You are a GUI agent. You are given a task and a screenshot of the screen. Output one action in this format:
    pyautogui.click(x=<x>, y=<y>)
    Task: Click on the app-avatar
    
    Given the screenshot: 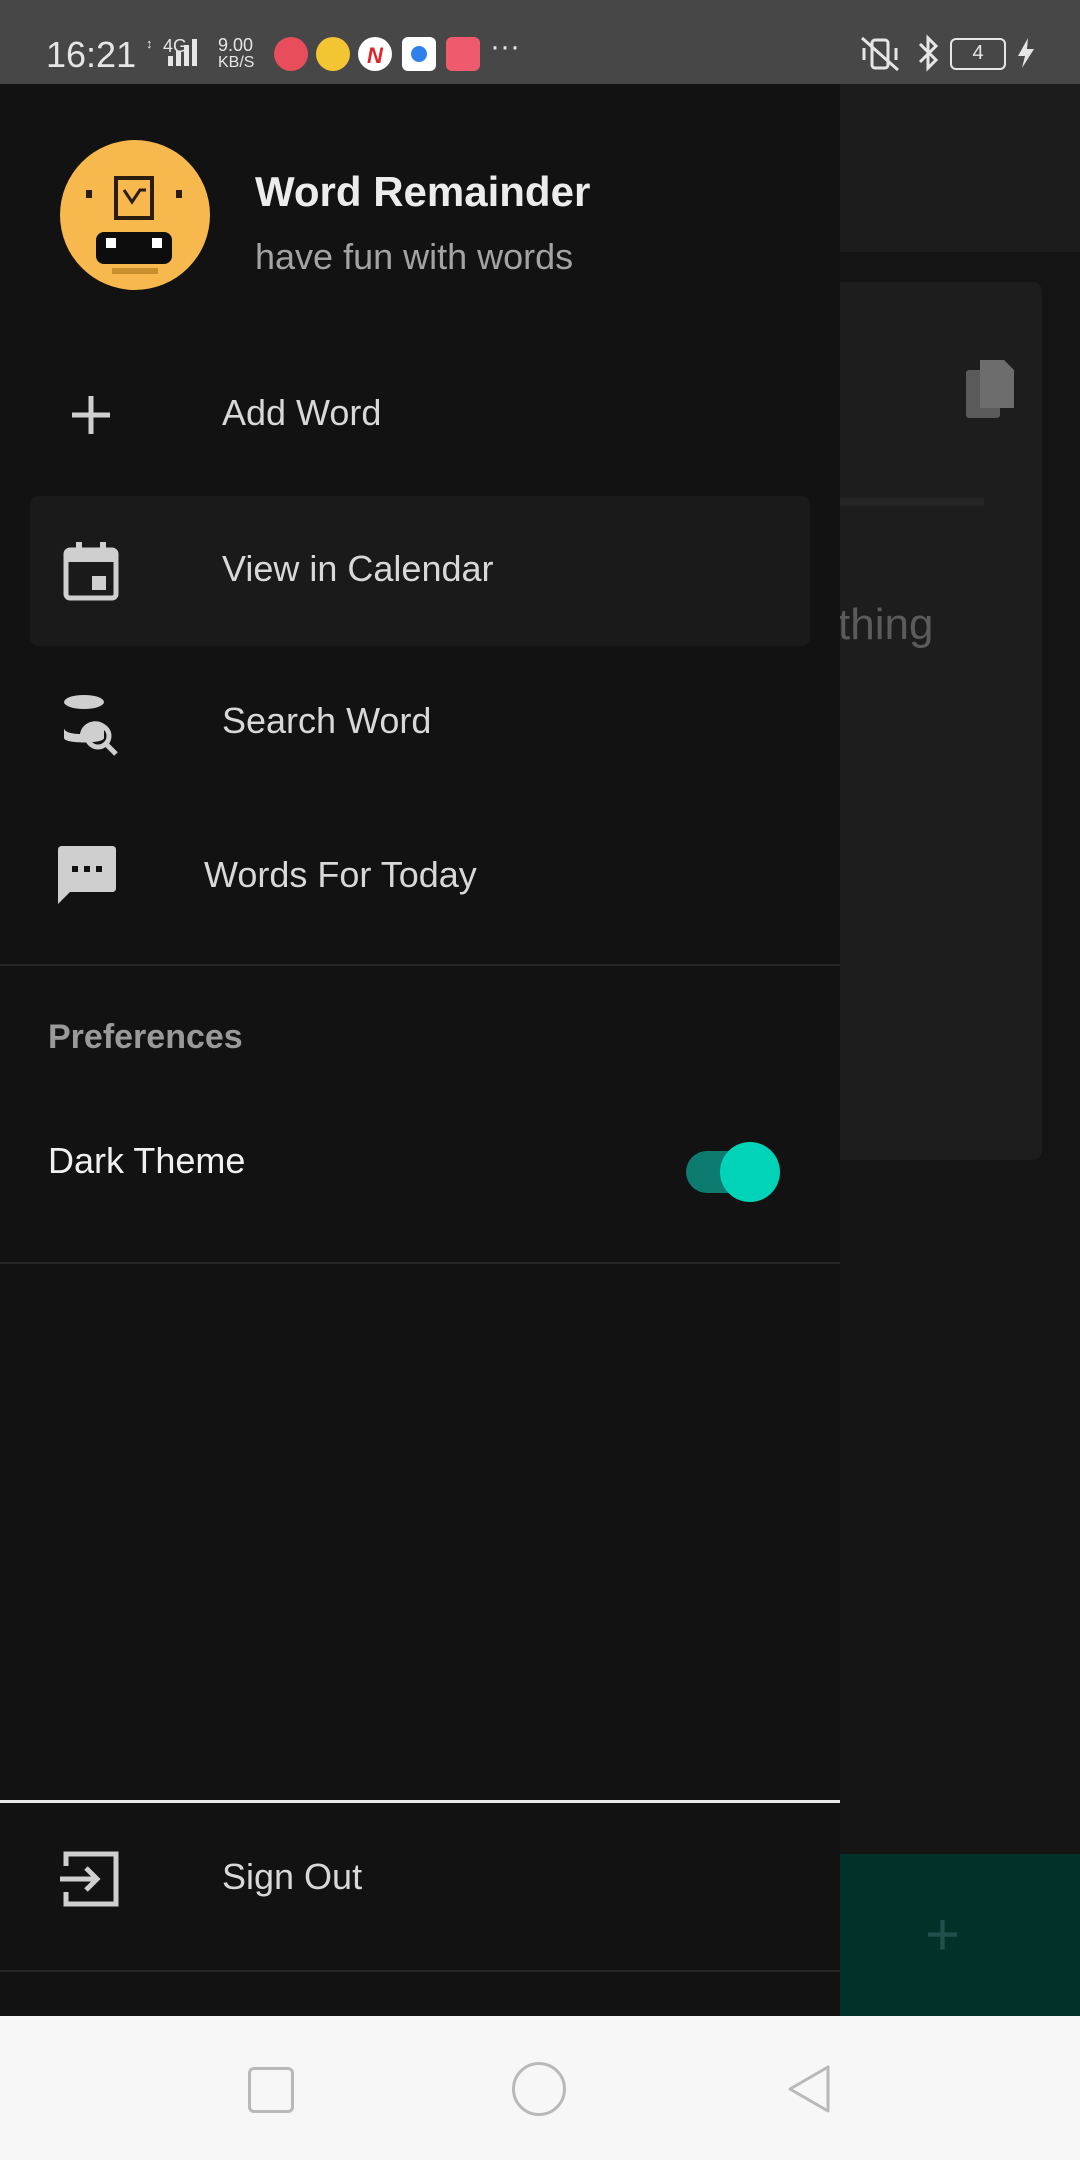 What is the action you would take?
    pyautogui.click(x=135, y=215)
    